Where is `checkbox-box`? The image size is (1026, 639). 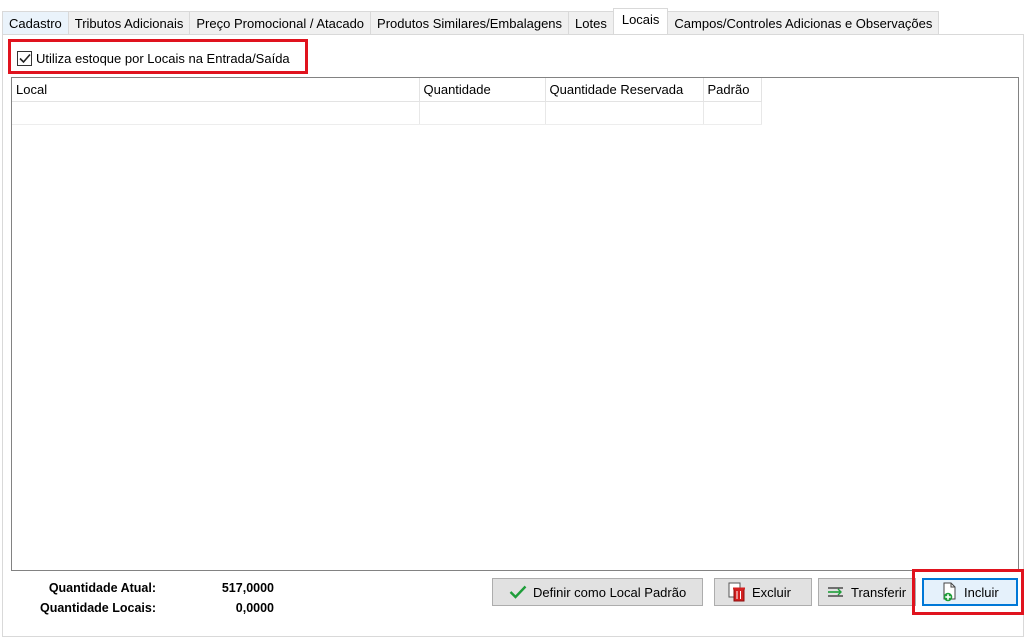
checkbox-box is located at coordinates (24, 58).